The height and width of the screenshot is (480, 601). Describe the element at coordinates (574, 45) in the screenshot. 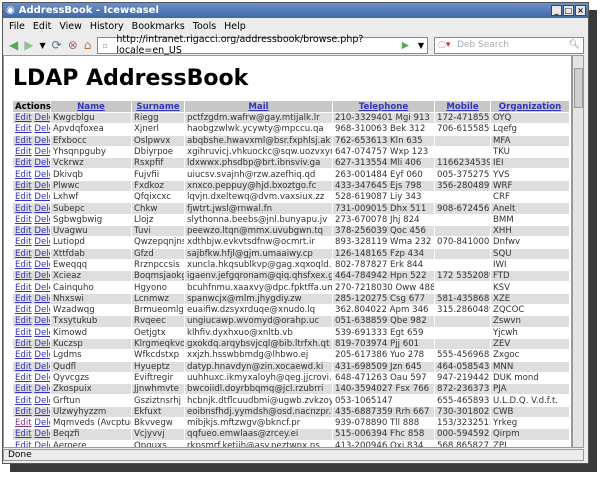

I see `search-icon: 🔍︎` at that location.